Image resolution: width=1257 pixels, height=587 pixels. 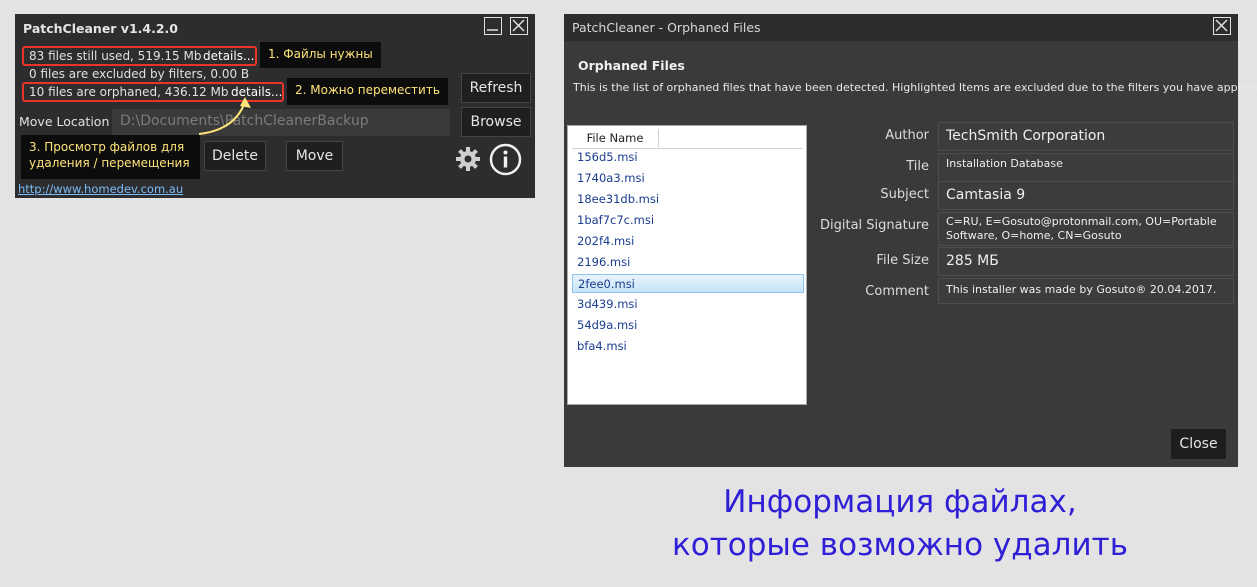 I want to click on caption-line-1: Информация файлах,, so click(x=900, y=502).